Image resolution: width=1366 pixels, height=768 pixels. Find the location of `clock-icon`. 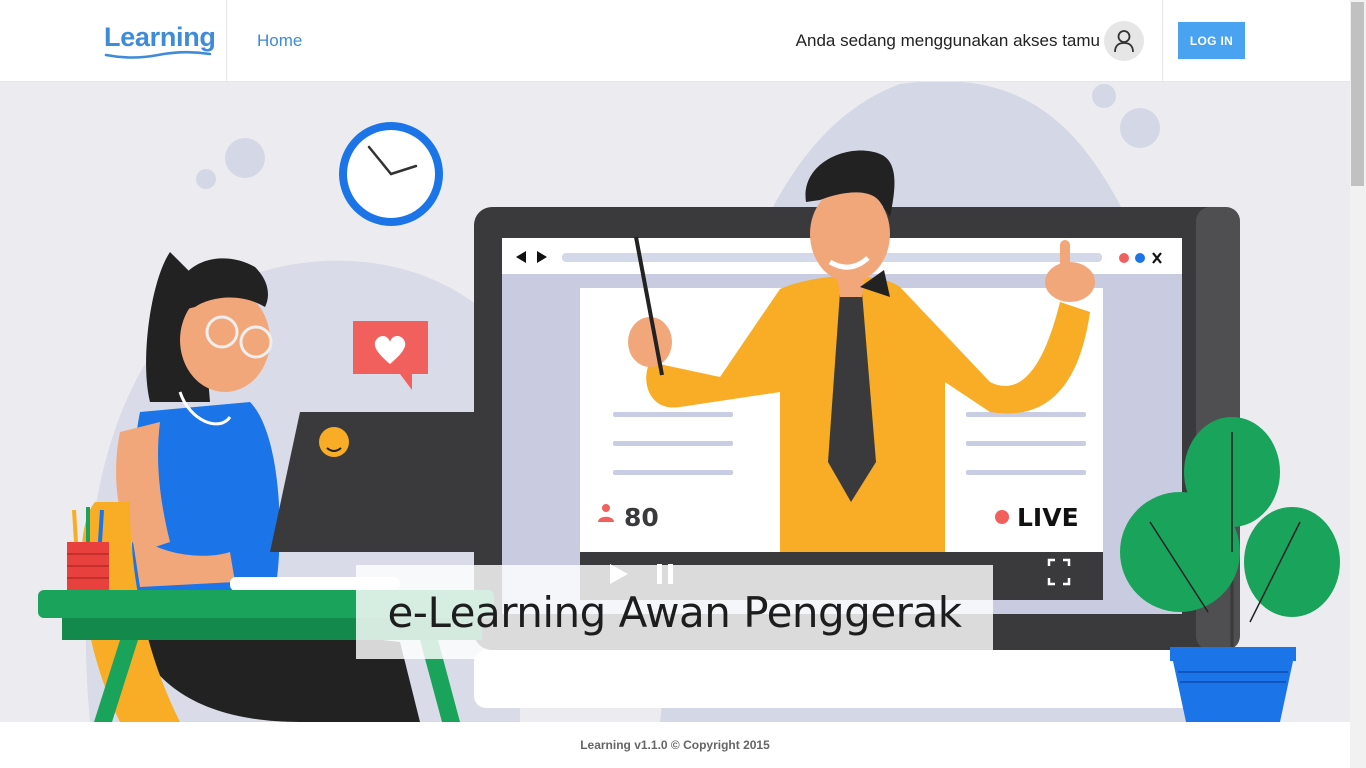

clock-icon is located at coordinates (391, 174).